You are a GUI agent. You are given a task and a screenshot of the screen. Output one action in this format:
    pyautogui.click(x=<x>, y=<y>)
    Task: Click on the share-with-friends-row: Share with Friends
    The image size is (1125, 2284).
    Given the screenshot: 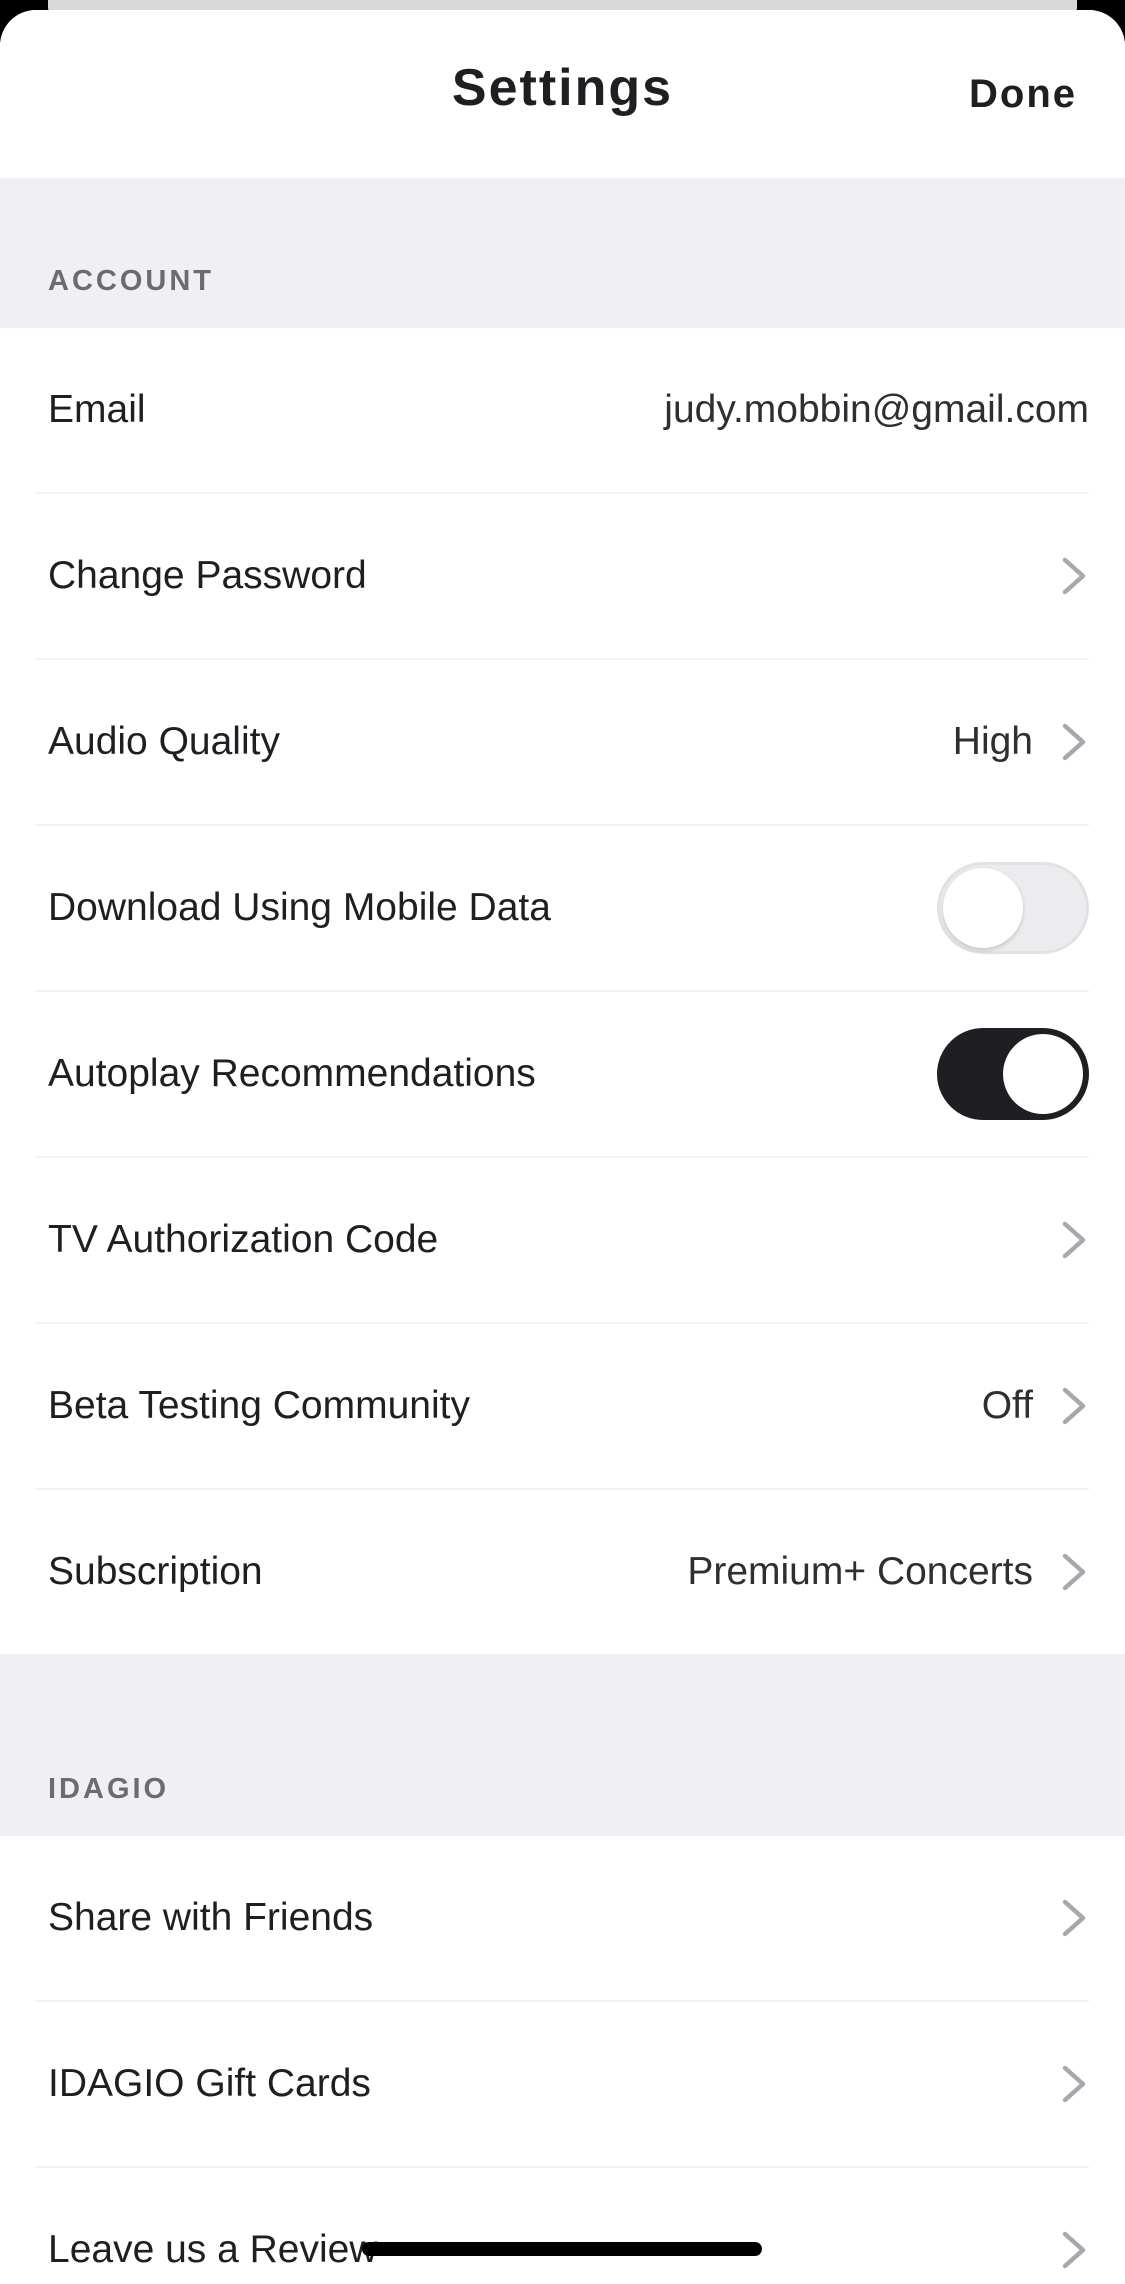 What is the action you would take?
    pyautogui.click(x=562, y=1919)
    